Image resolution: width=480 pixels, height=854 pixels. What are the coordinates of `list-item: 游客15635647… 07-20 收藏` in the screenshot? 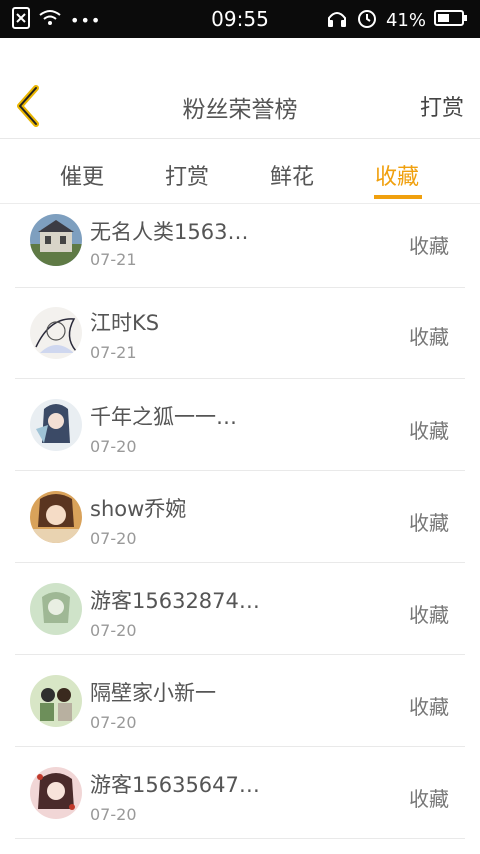 It's located at (240, 793).